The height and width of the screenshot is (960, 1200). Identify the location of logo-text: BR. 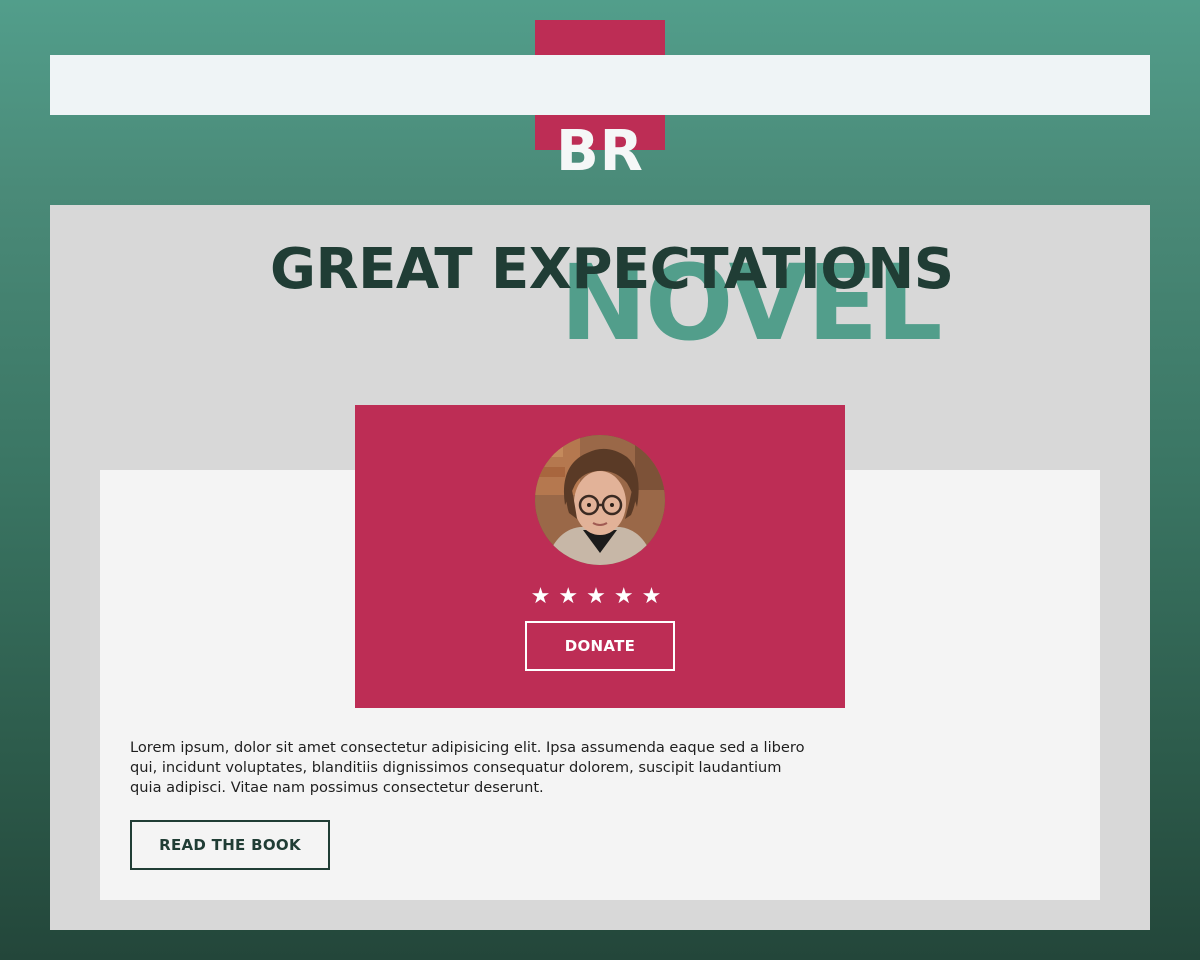
(600, 152).